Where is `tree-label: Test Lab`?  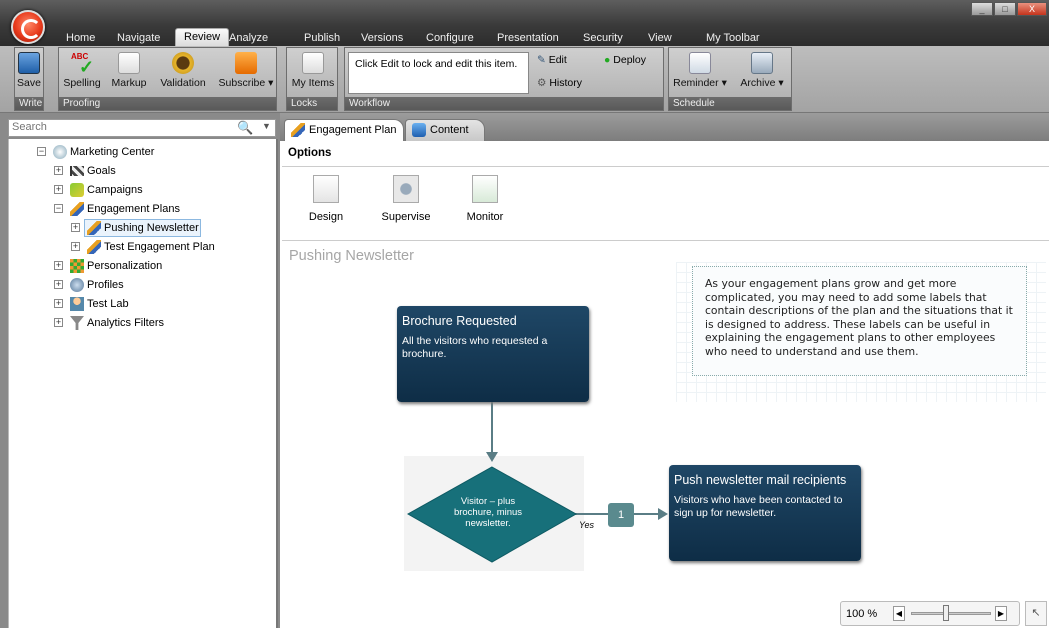
tree-label: Test Lab is located at coordinates (108, 304).